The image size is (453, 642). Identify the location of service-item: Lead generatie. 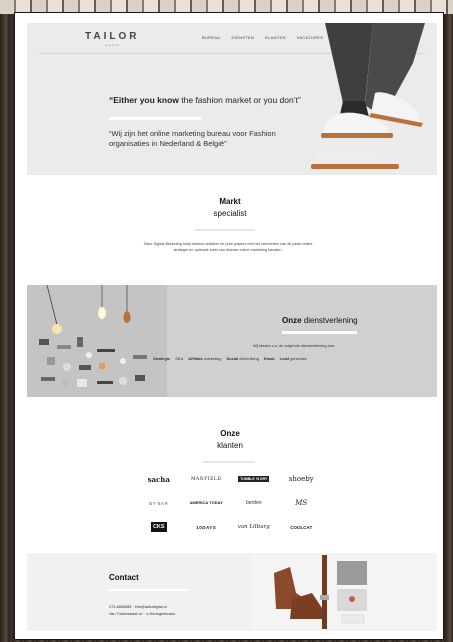
(293, 358).